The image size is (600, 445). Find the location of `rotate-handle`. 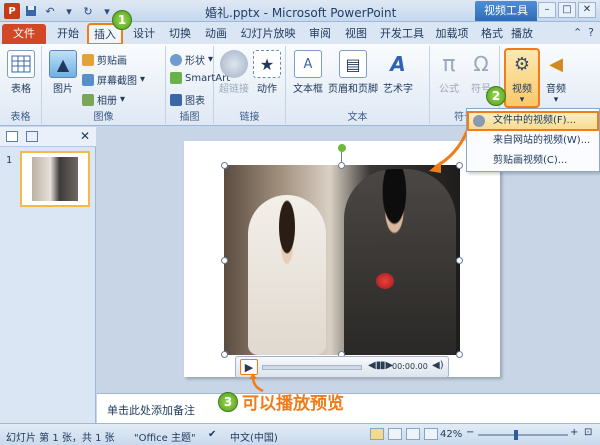

rotate-handle is located at coordinates (342, 148).